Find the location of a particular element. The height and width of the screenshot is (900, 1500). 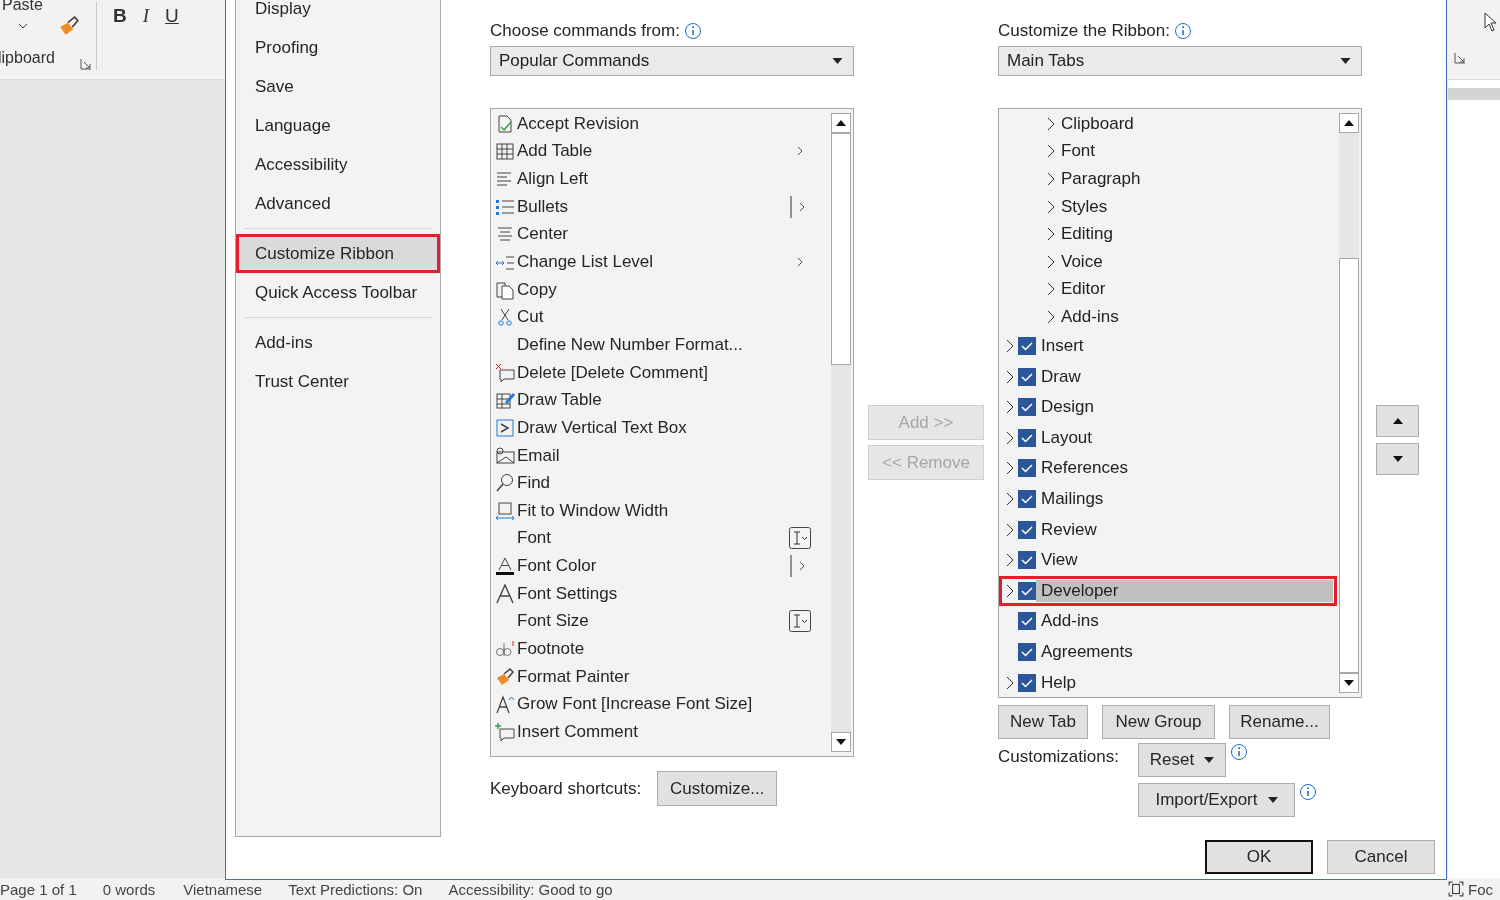

tree-tab-item: Mailings is located at coordinates (1168, 499).